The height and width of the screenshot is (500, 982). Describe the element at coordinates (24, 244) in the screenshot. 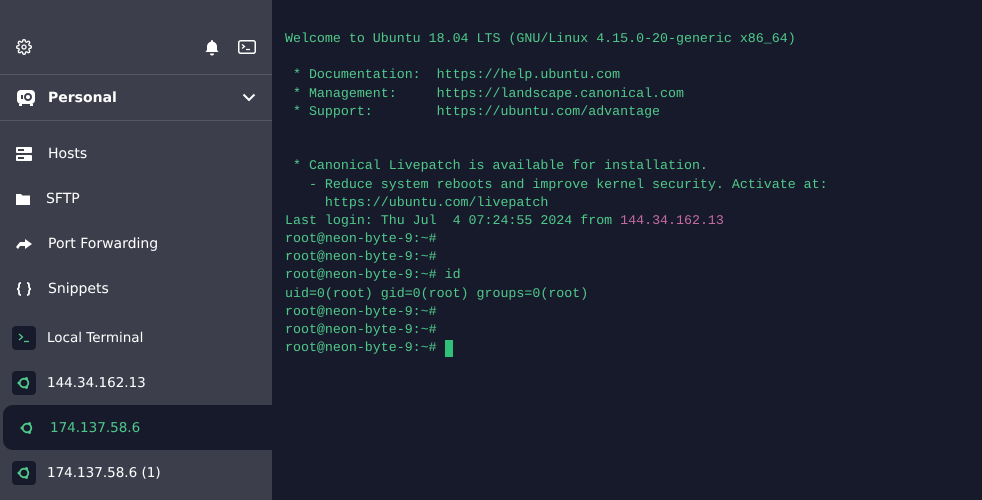

I see `arrow-icon` at that location.